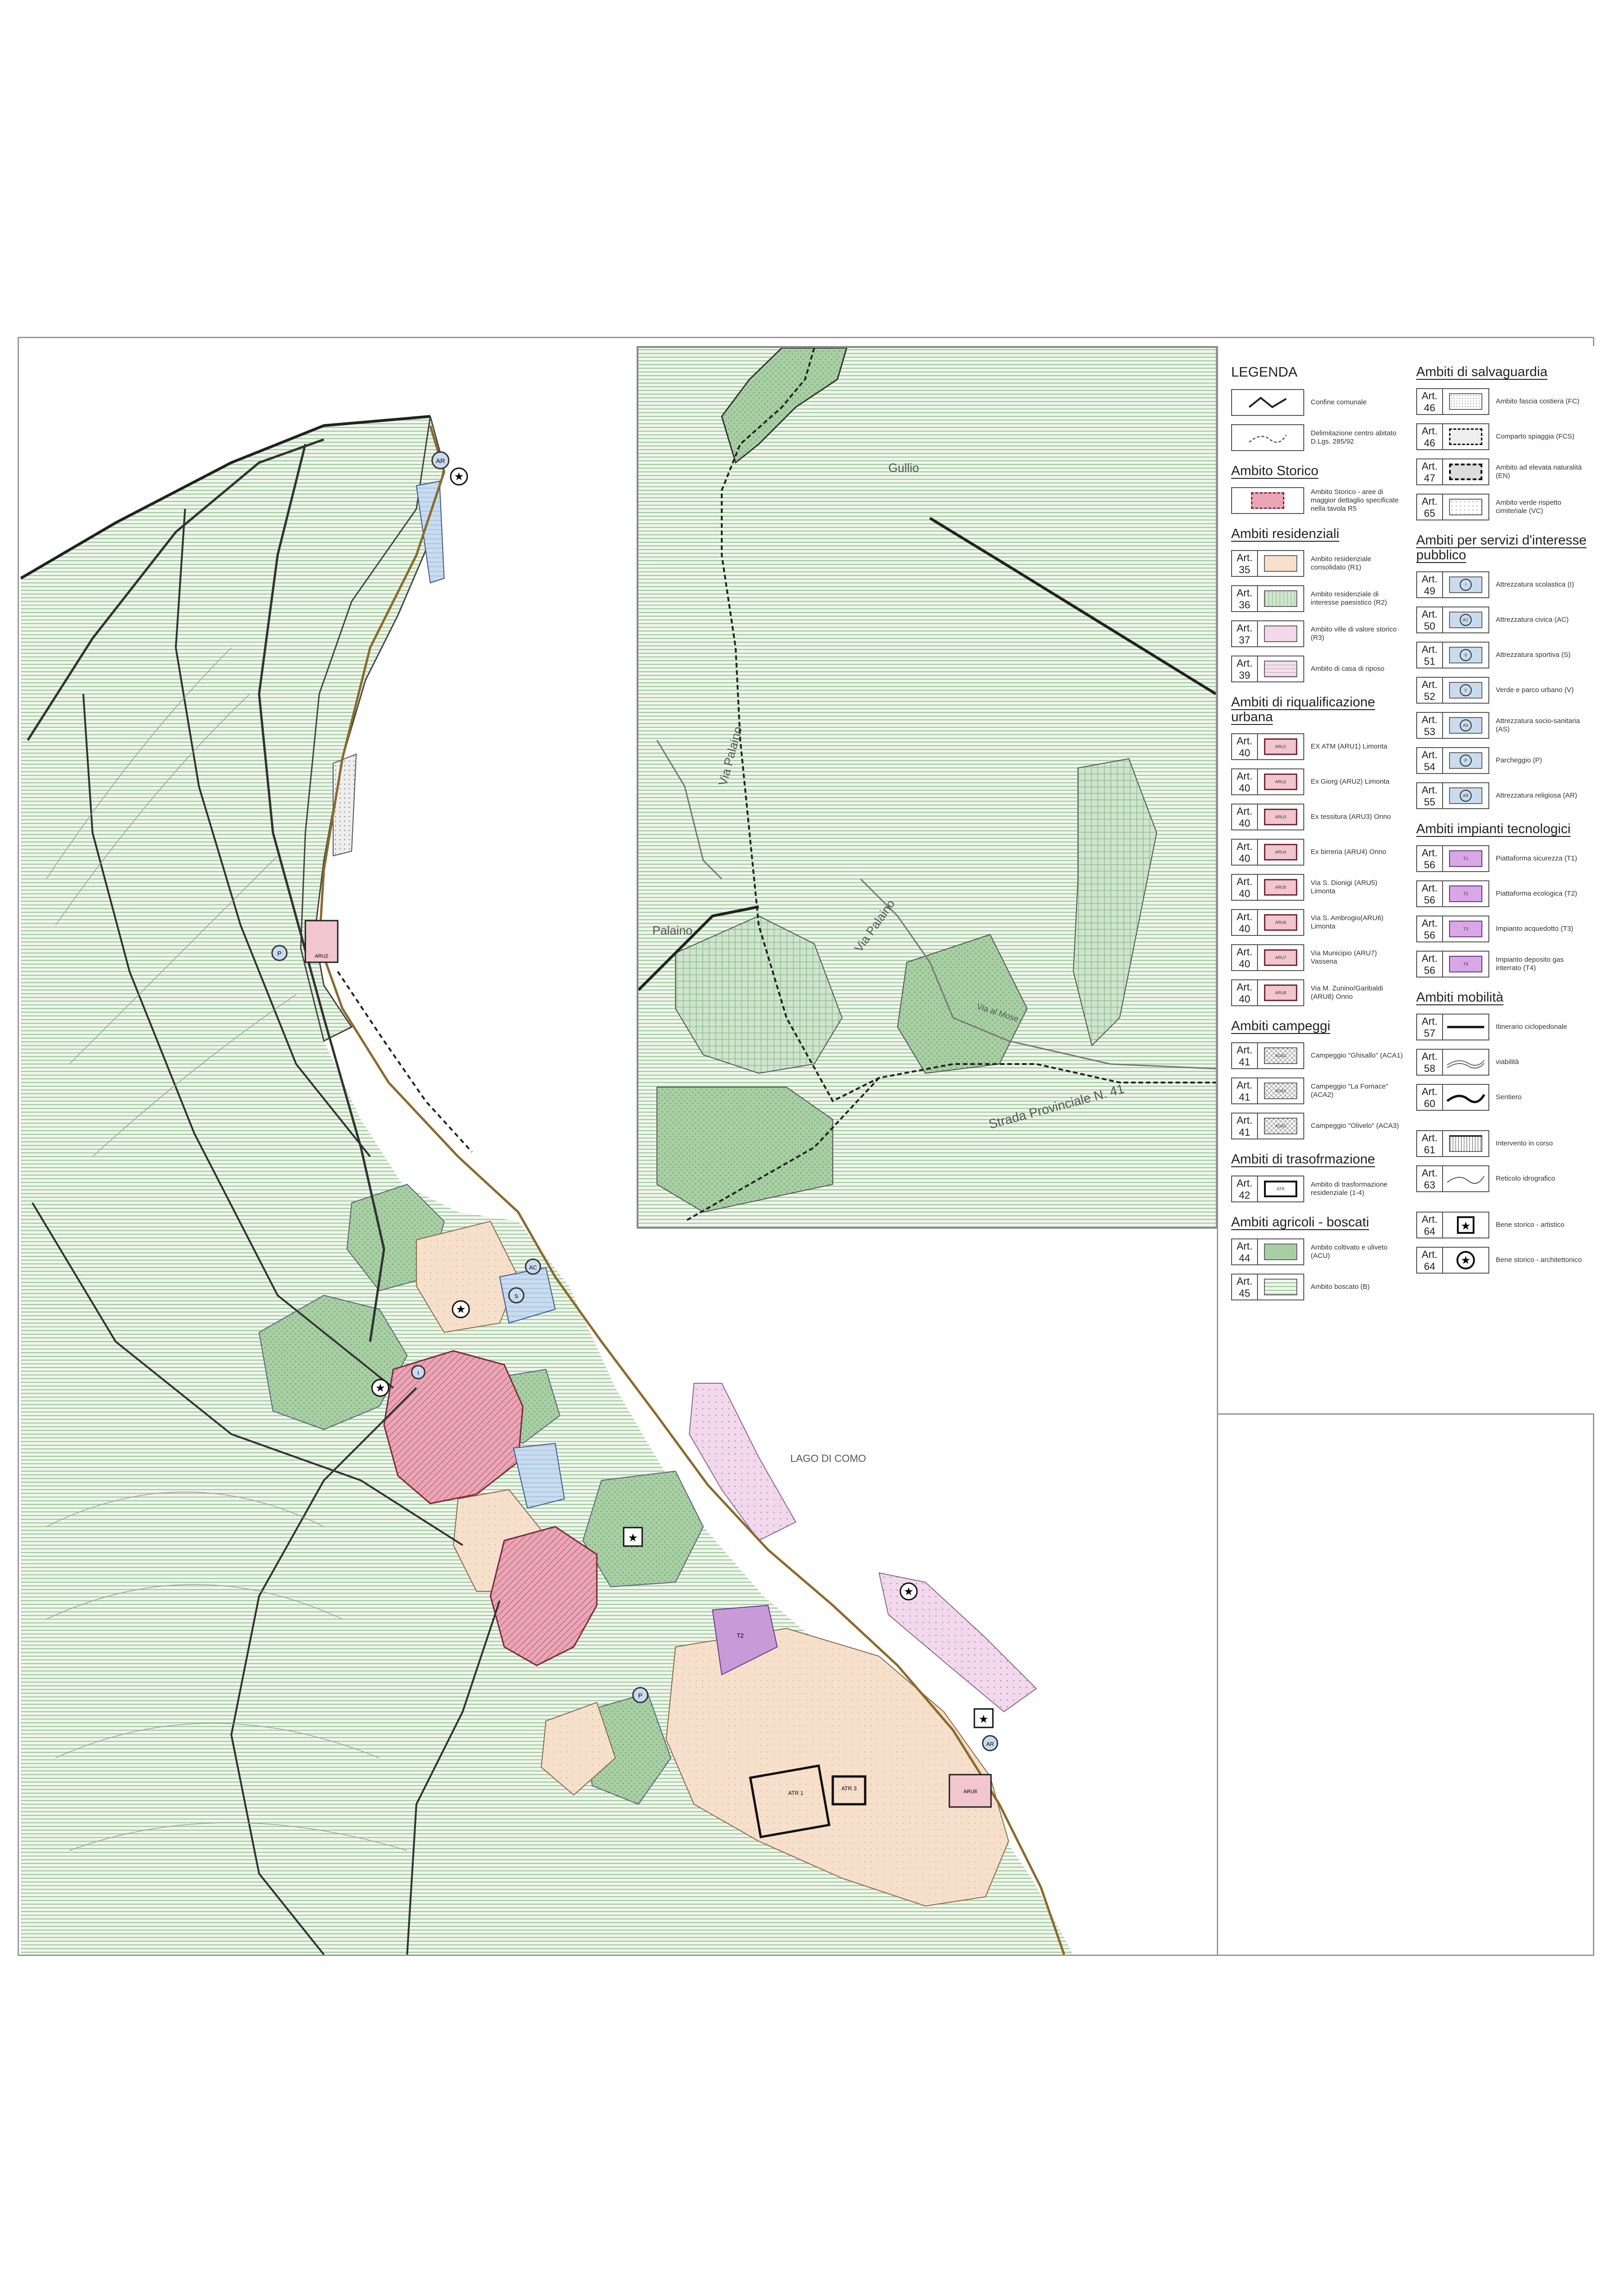 The width and height of the screenshot is (1623, 2296). What do you see at coordinates (1319, 852) in the screenshot?
I see `legend-item: Art. 40 ARU4 Ex birreria (ARU4) Onno` at bounding box center [1319, 852].